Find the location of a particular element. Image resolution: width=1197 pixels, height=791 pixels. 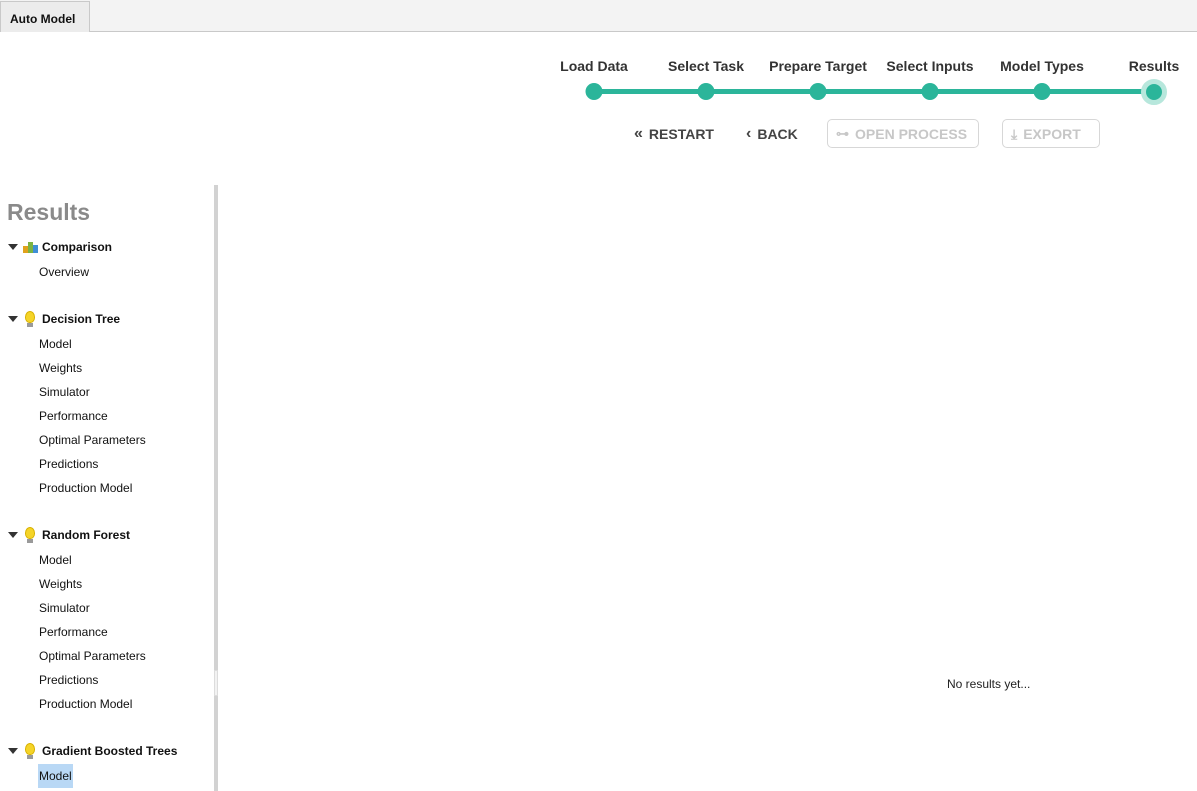

decision-tree-item-predictions: Predictions is located at coordinates (68, 464).